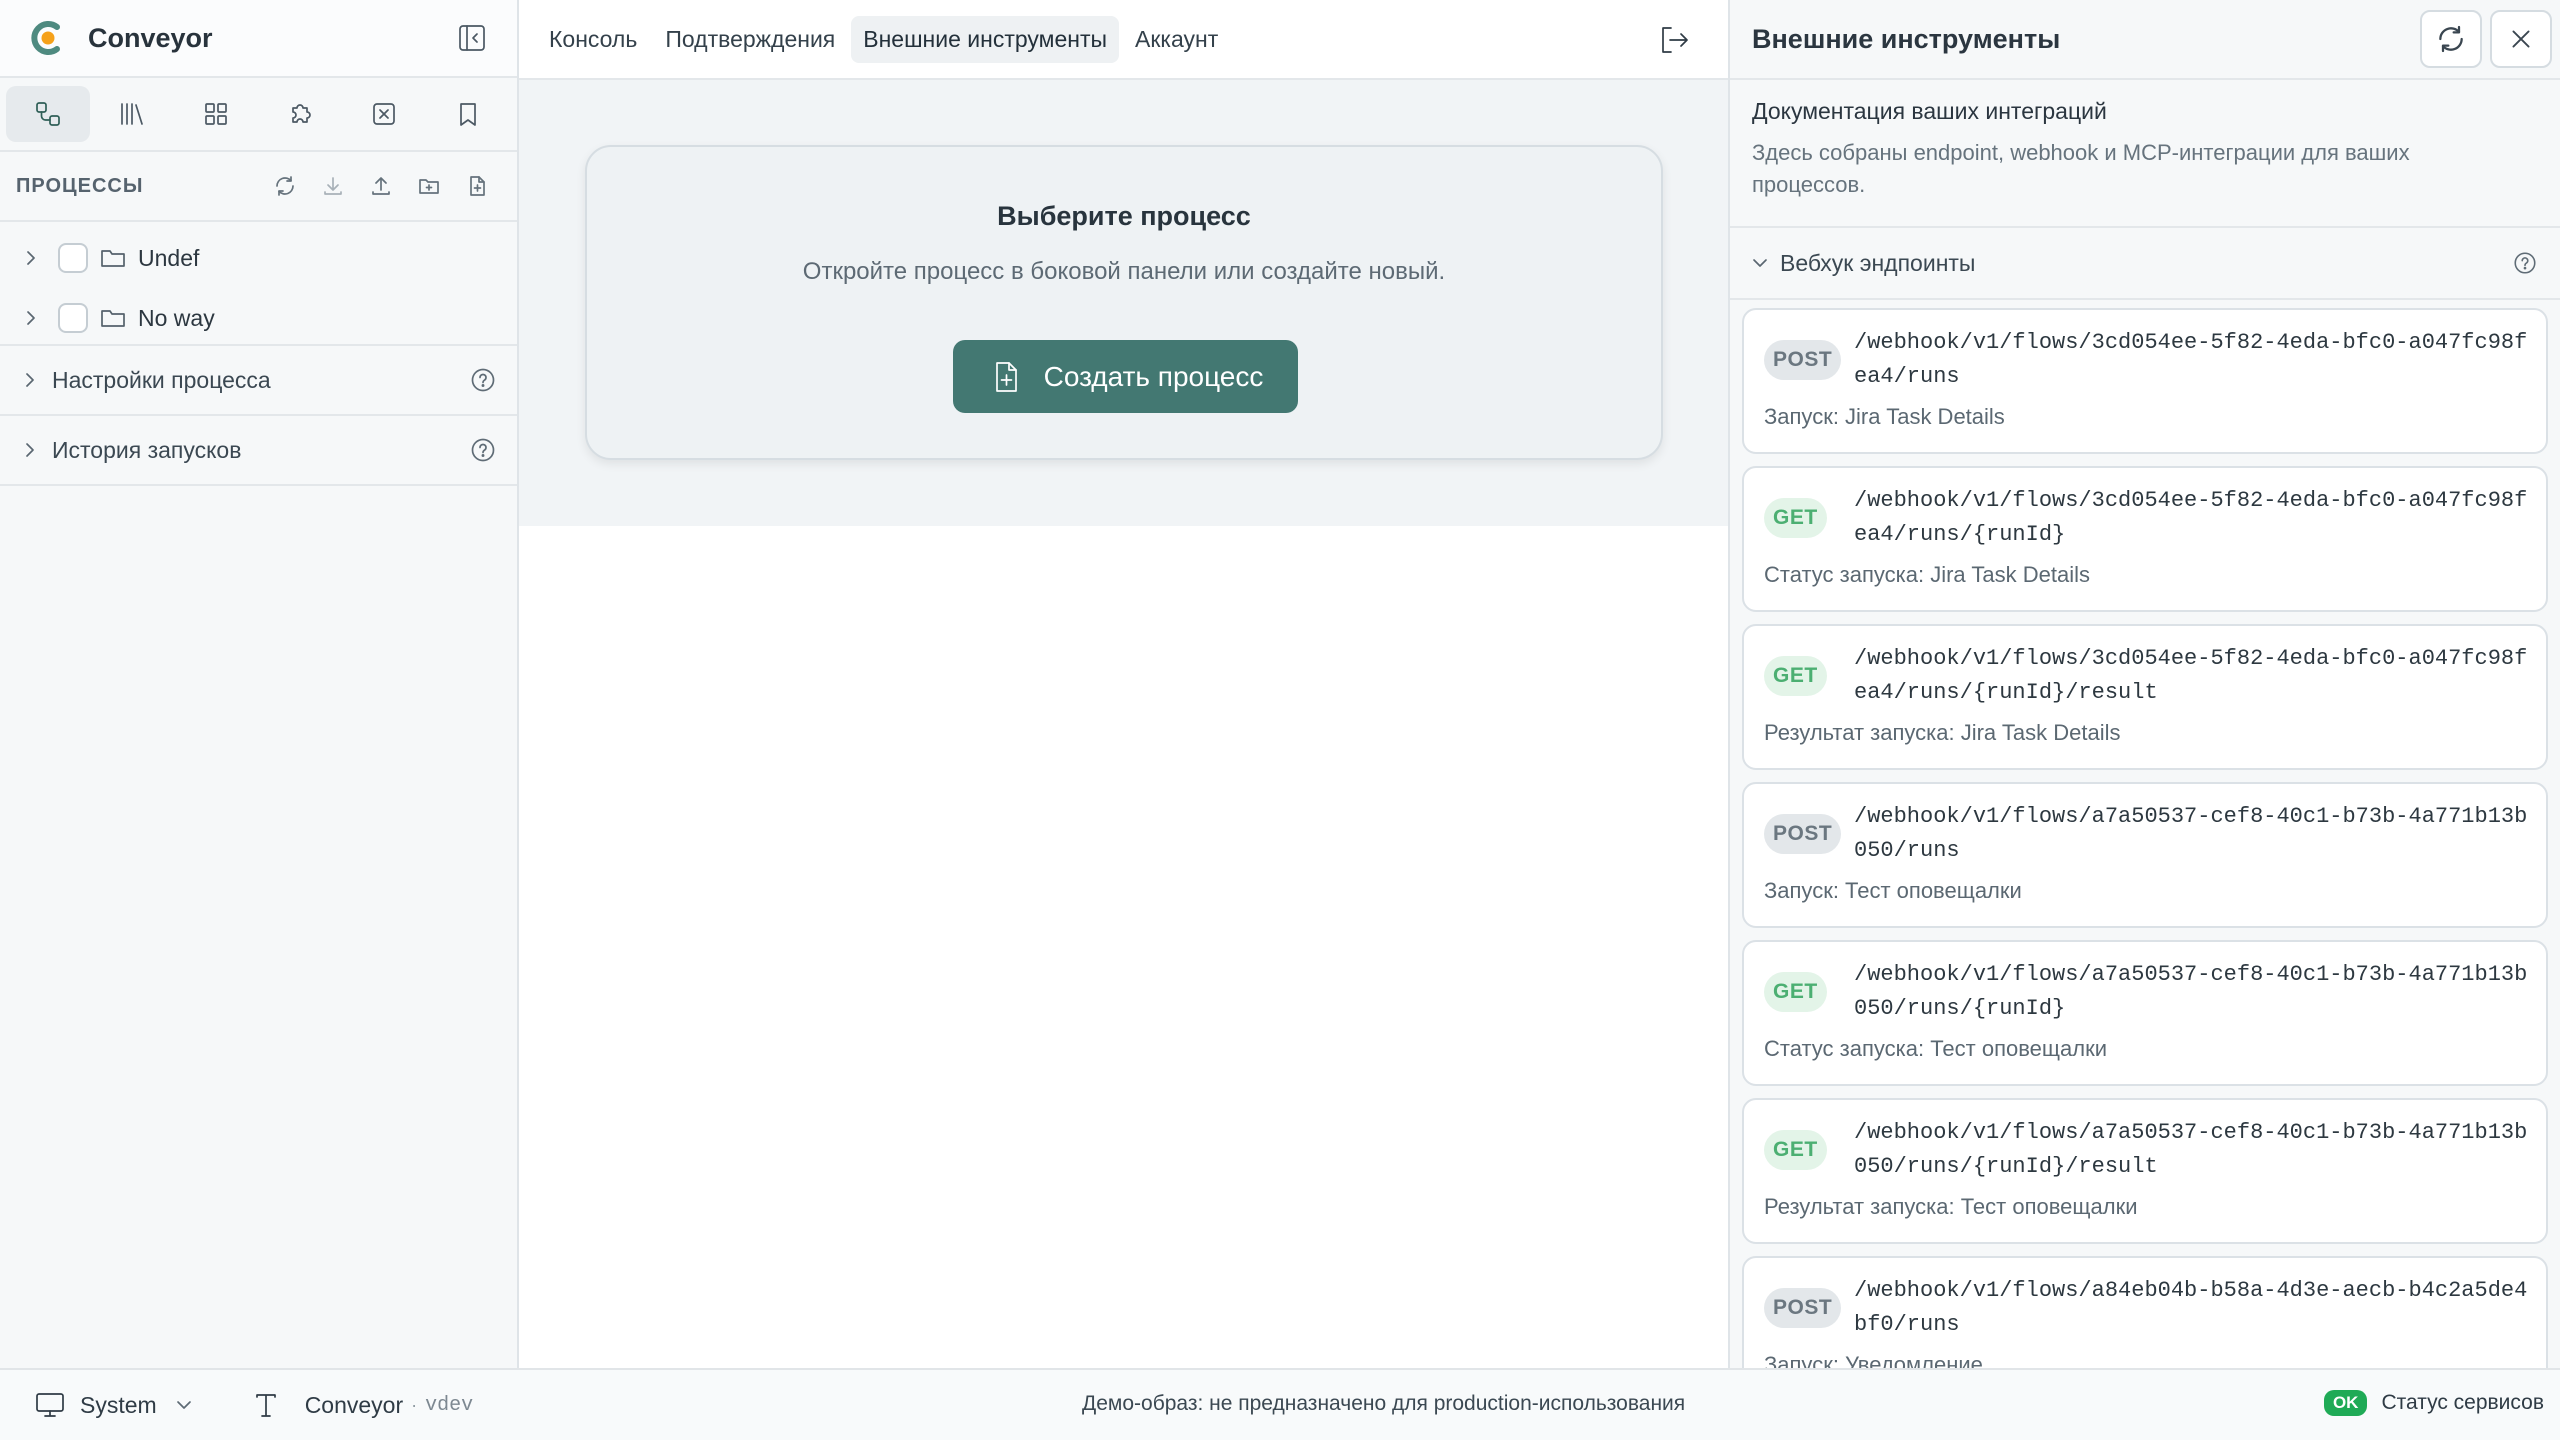 The height and width of the screenshot is (1440, 2560). I want to click on folder-label: Undef, so click(169, 257).